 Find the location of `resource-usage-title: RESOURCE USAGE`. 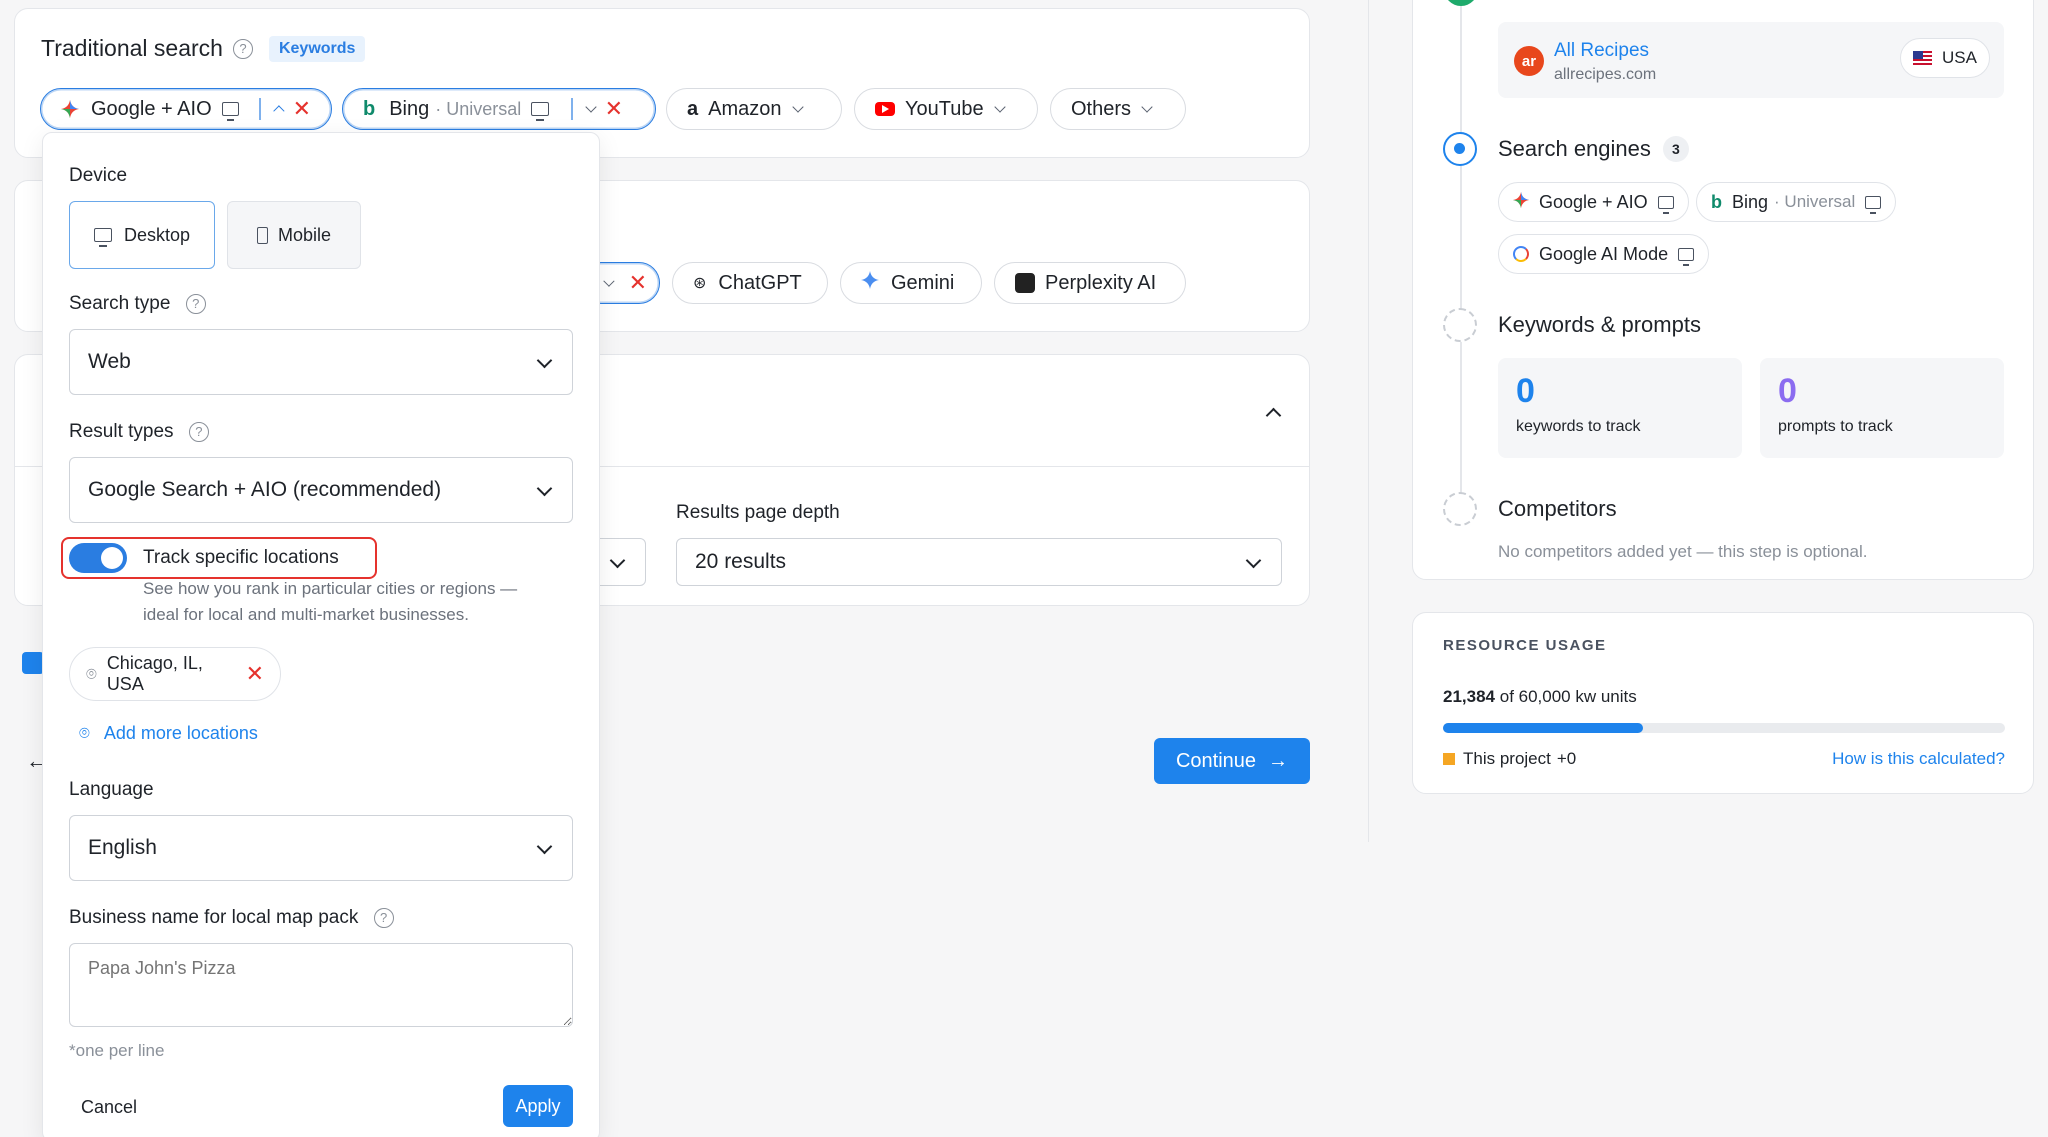

resource-usage-title: RESOURCE USAGE is located at coordinates (1525, 645).